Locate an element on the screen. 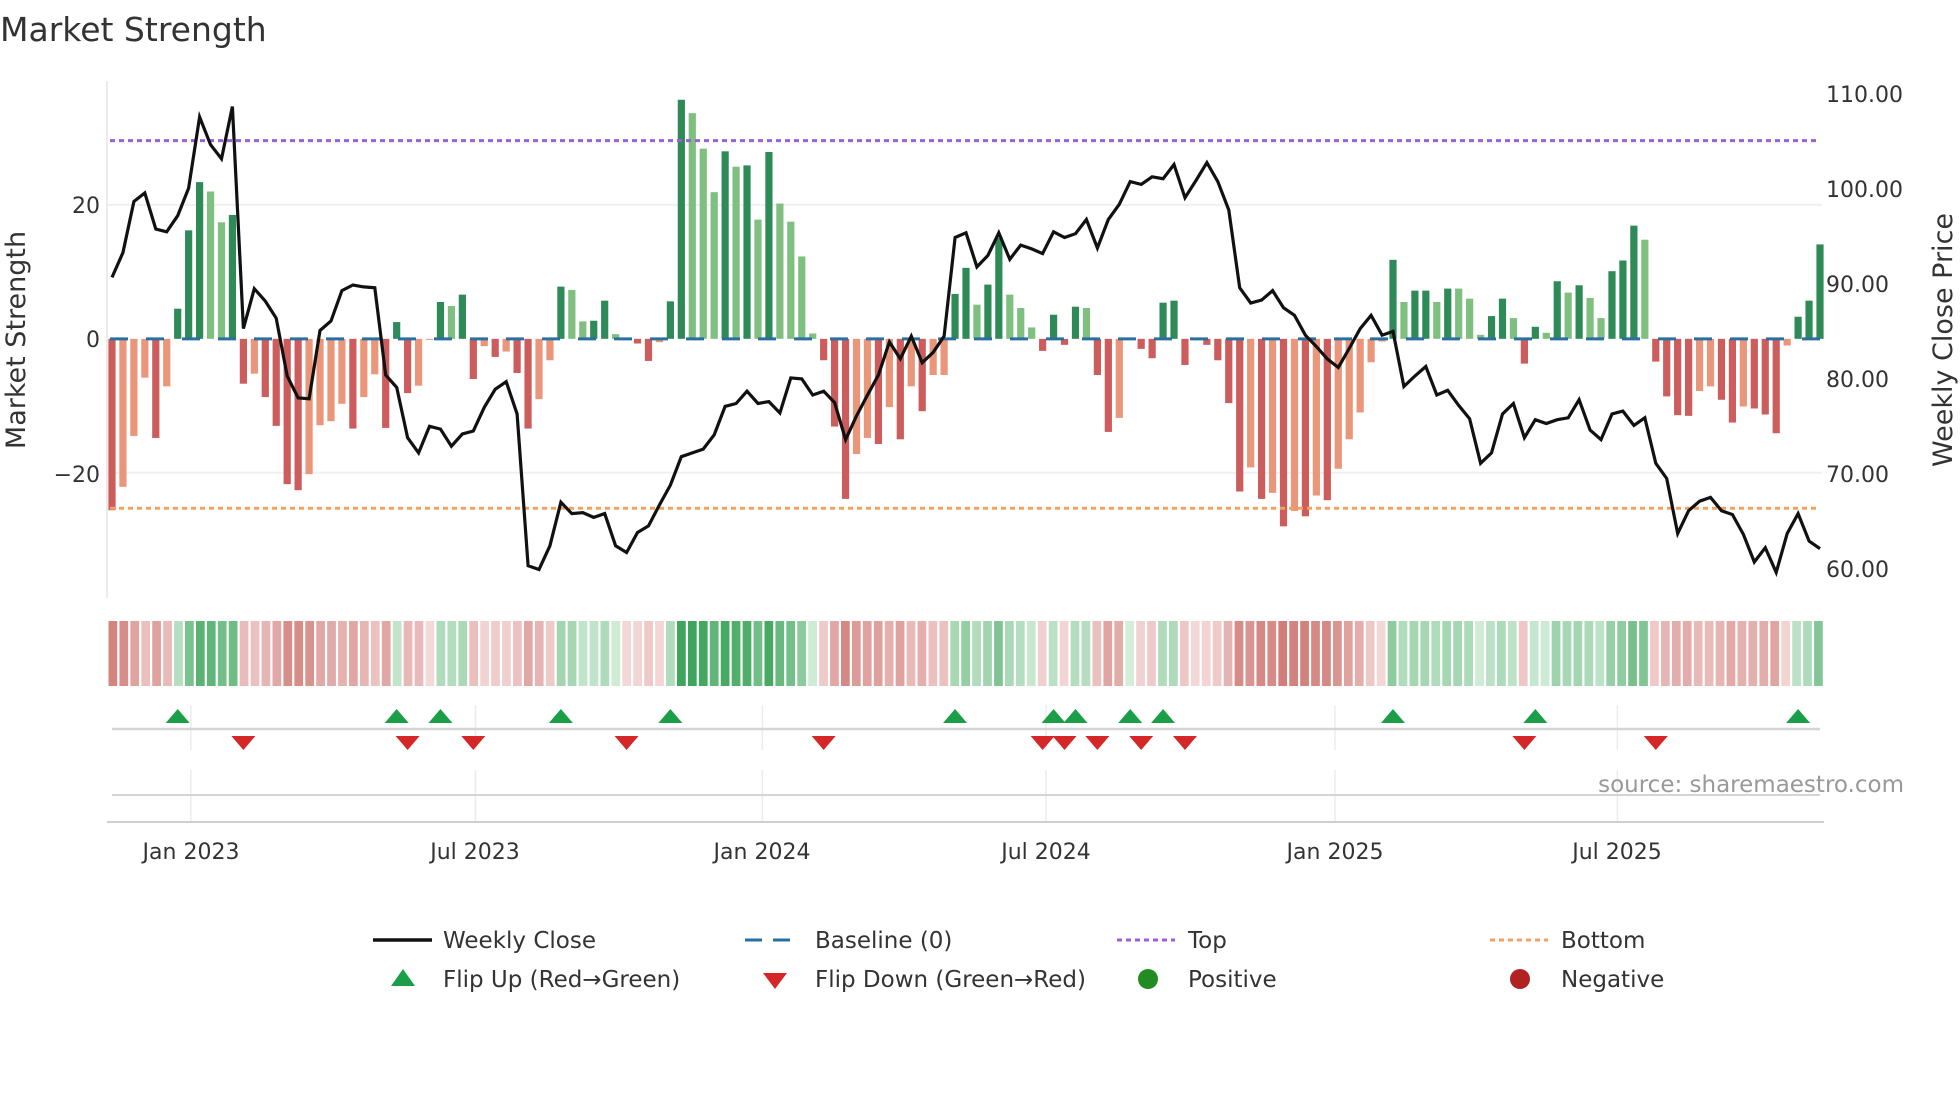 The width and height of the screenshot is (1960, 1102). legend-label: Top is located at coordinates (1207, 941).